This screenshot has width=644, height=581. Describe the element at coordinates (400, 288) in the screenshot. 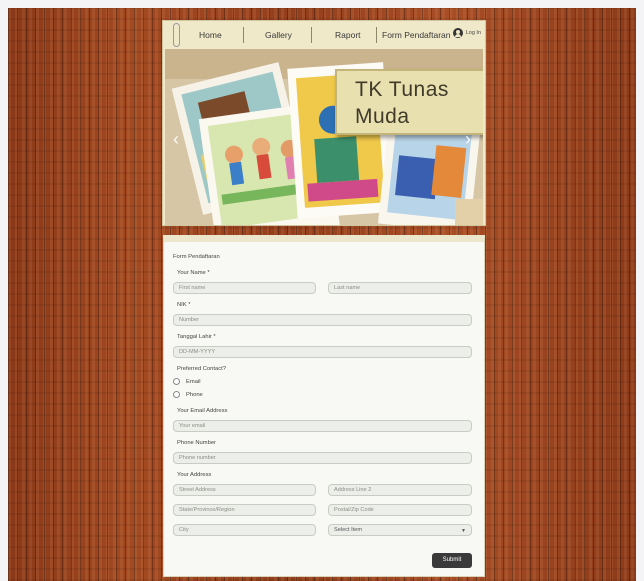

I see `last-name-input: Last name` at that location.